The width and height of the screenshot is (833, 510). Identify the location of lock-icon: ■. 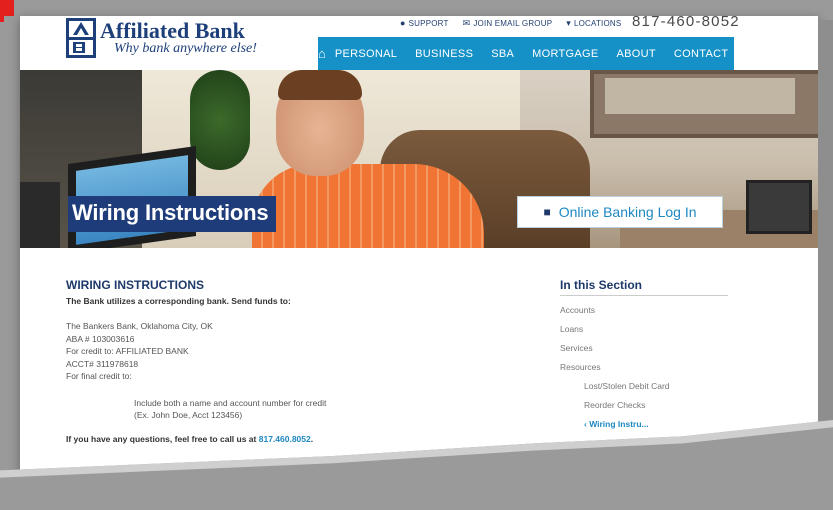
(547, 212).